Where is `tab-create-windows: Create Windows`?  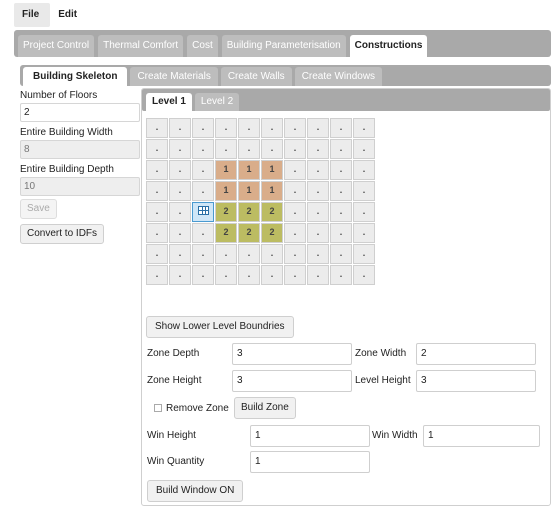 tab-create-windows: Create Windows is located at coordinates (338, 76).